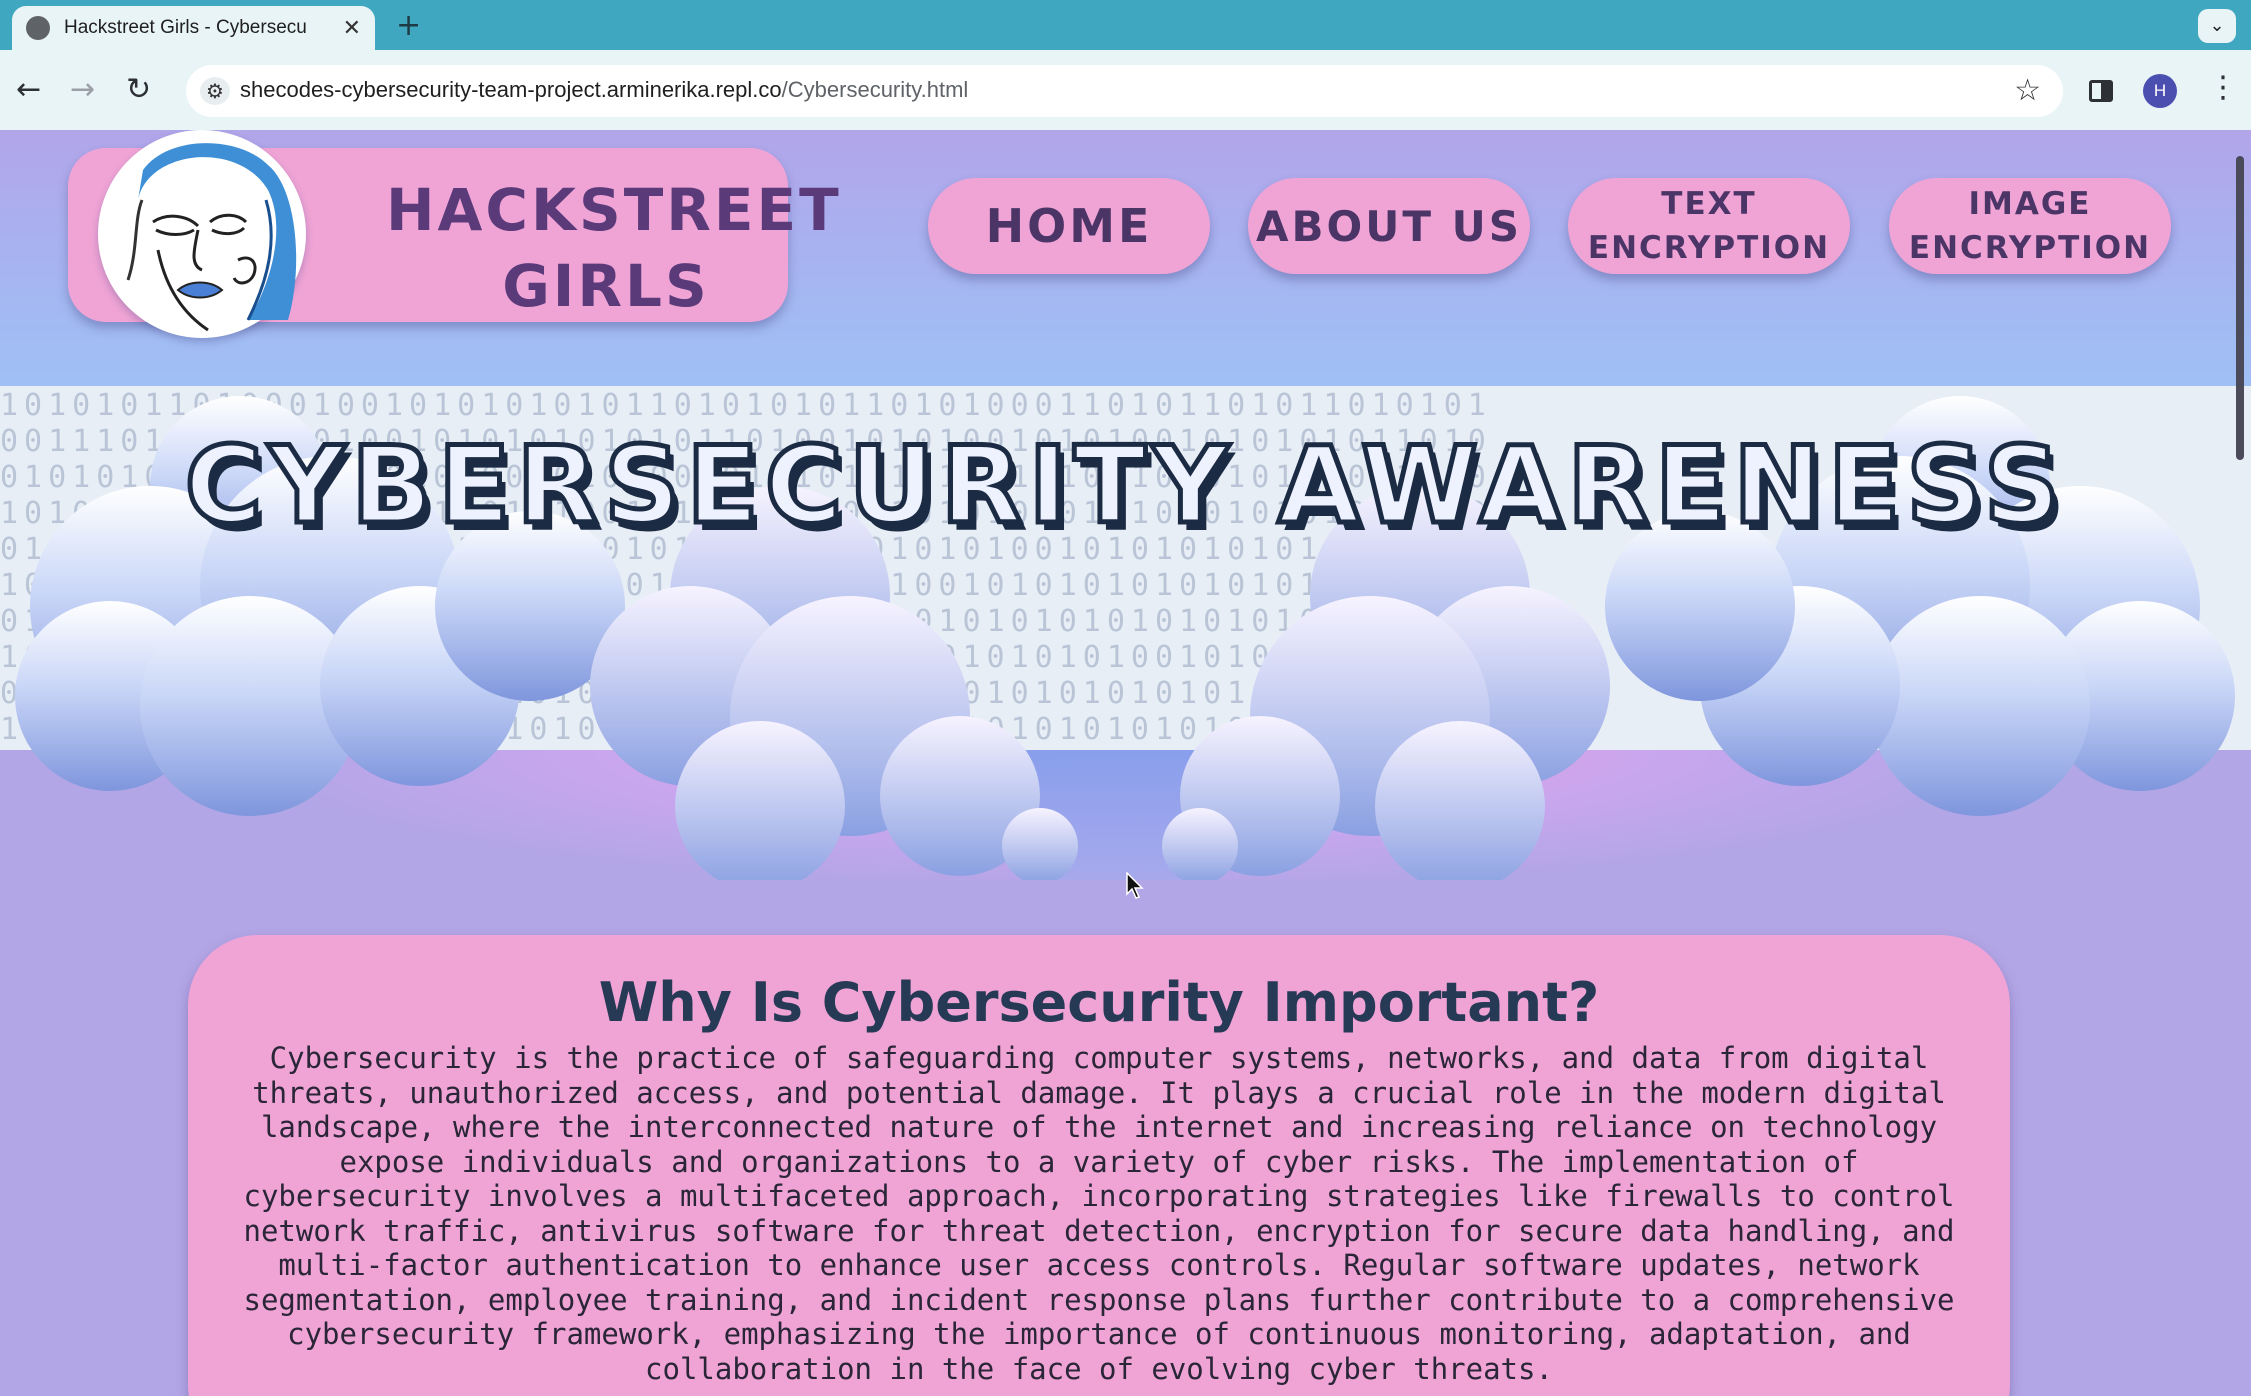  Describe the element at coordinates (2217, 26) in the screenshot. I see `tab-search-button: ⌄` at that location.